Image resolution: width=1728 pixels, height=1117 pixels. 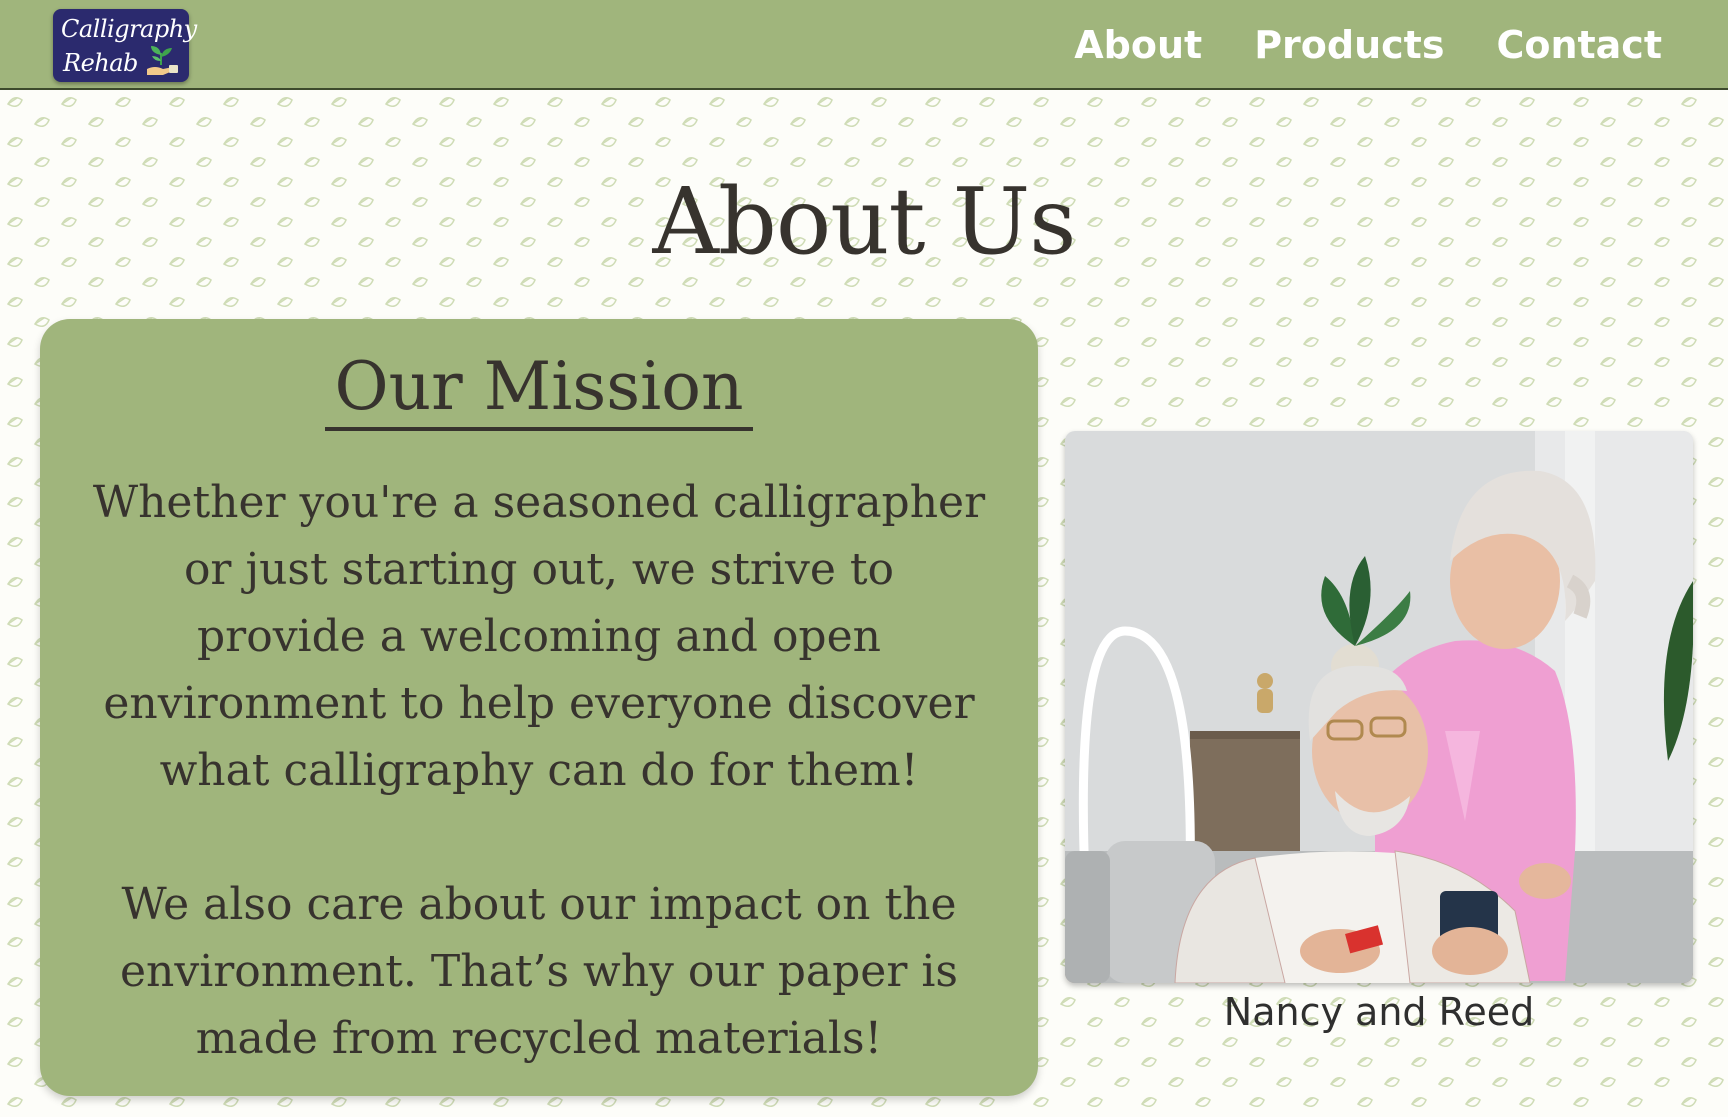 What do you see at coordinates (162, 60) in the screenshot?
I see `sprout-in-hand-icon` at bounding box center [162, 60].